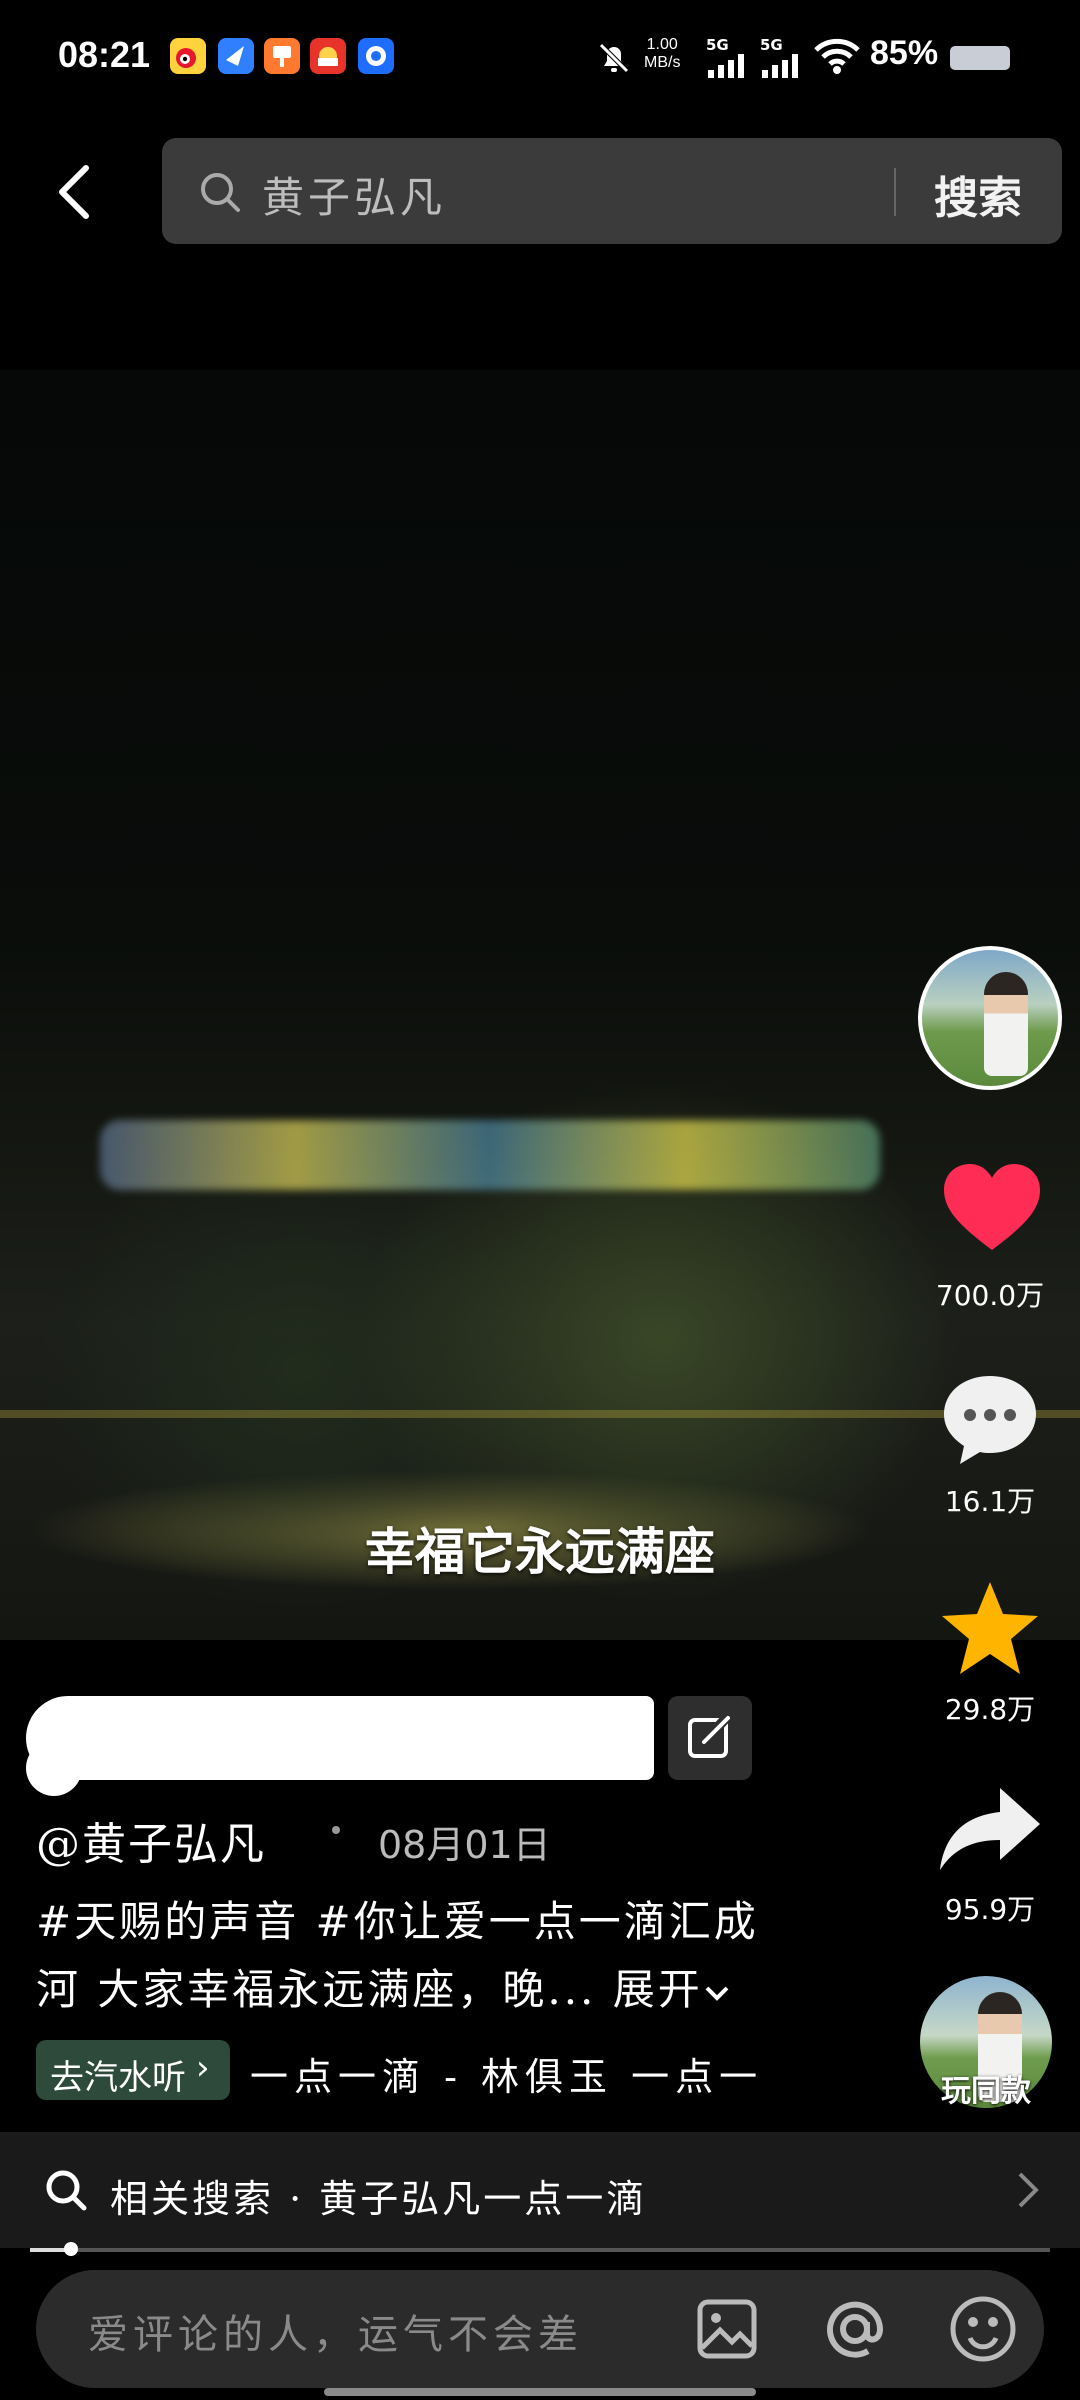 The width and height of the screenshot is (1080, 2400). I want to click on sim1-label: 5G, so click(717, 45).